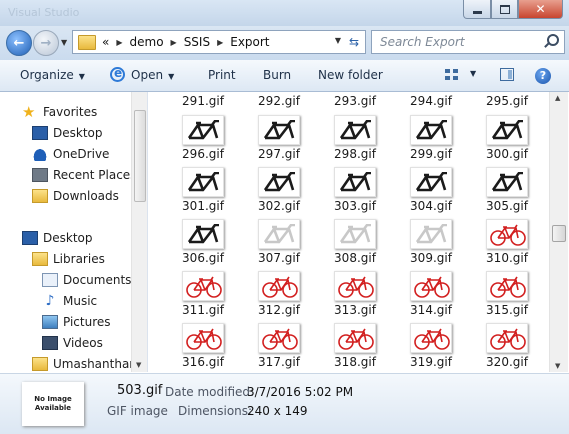 The width and height of the screenshot is (569, 434). Describe the element at coordinates (203, 362) in the screenshot. I see `file-name: 316.gif` at that location.